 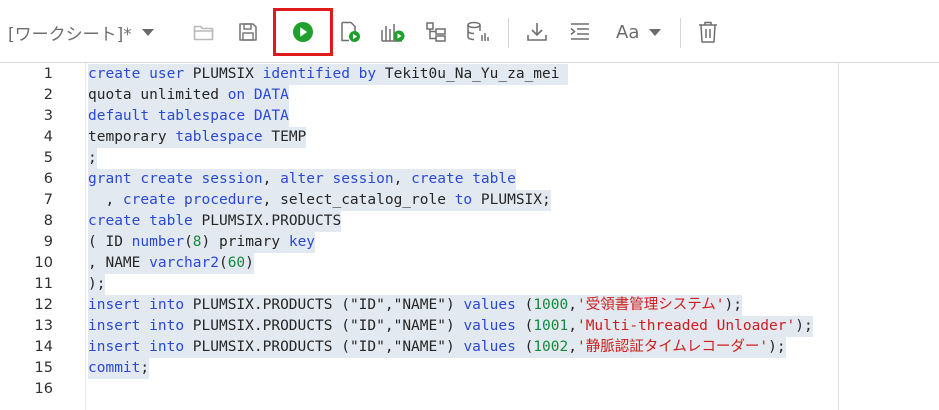 I want to click on code-token: unlimited, so click(x=179, y=95).